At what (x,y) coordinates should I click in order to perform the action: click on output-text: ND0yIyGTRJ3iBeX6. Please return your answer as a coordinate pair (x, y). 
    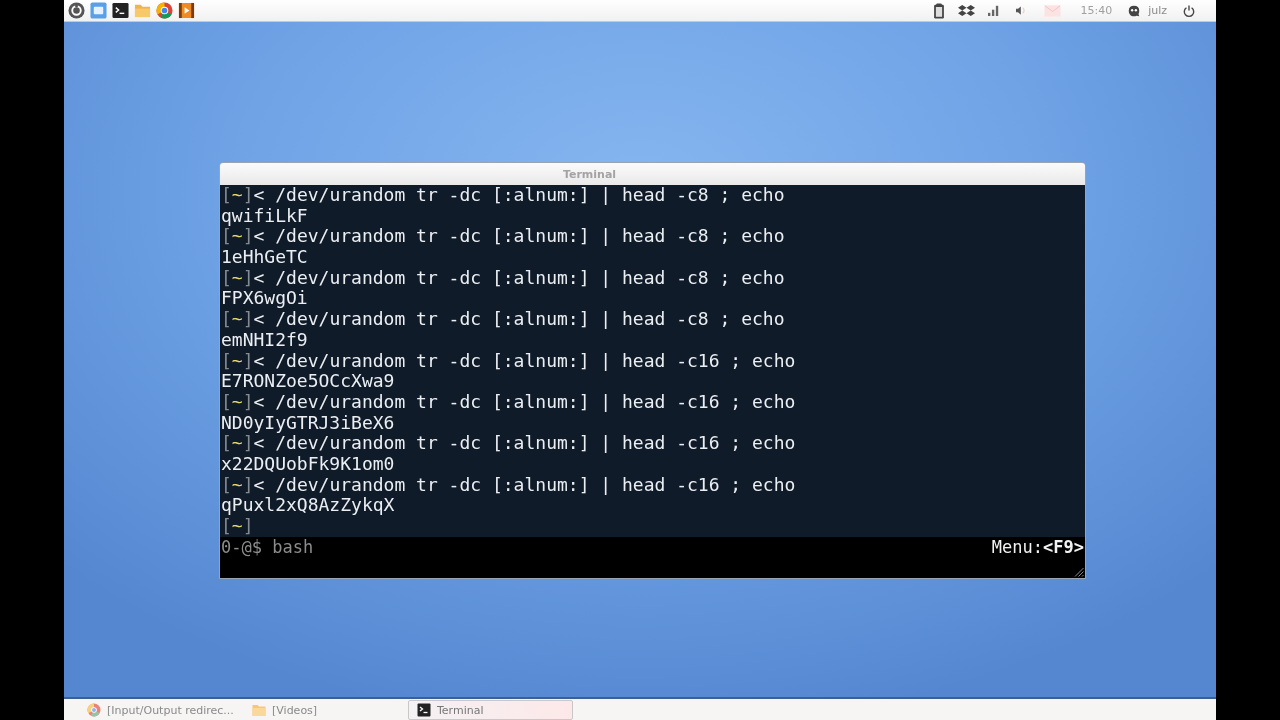
    Looking at the image, I should click on (308, 422).